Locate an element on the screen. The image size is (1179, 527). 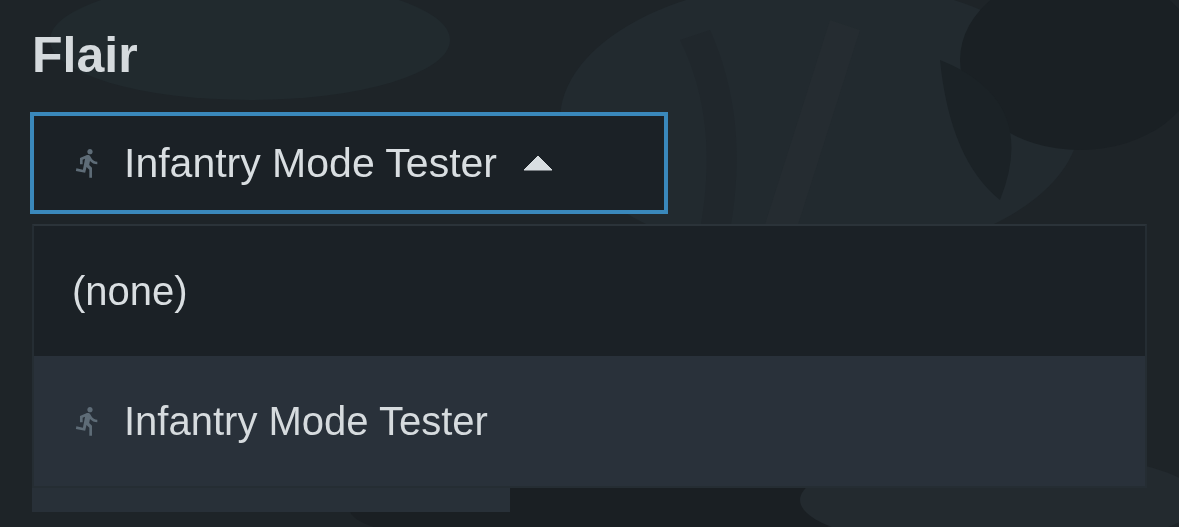
section-title: Flair is located at coordinates (85, 55).